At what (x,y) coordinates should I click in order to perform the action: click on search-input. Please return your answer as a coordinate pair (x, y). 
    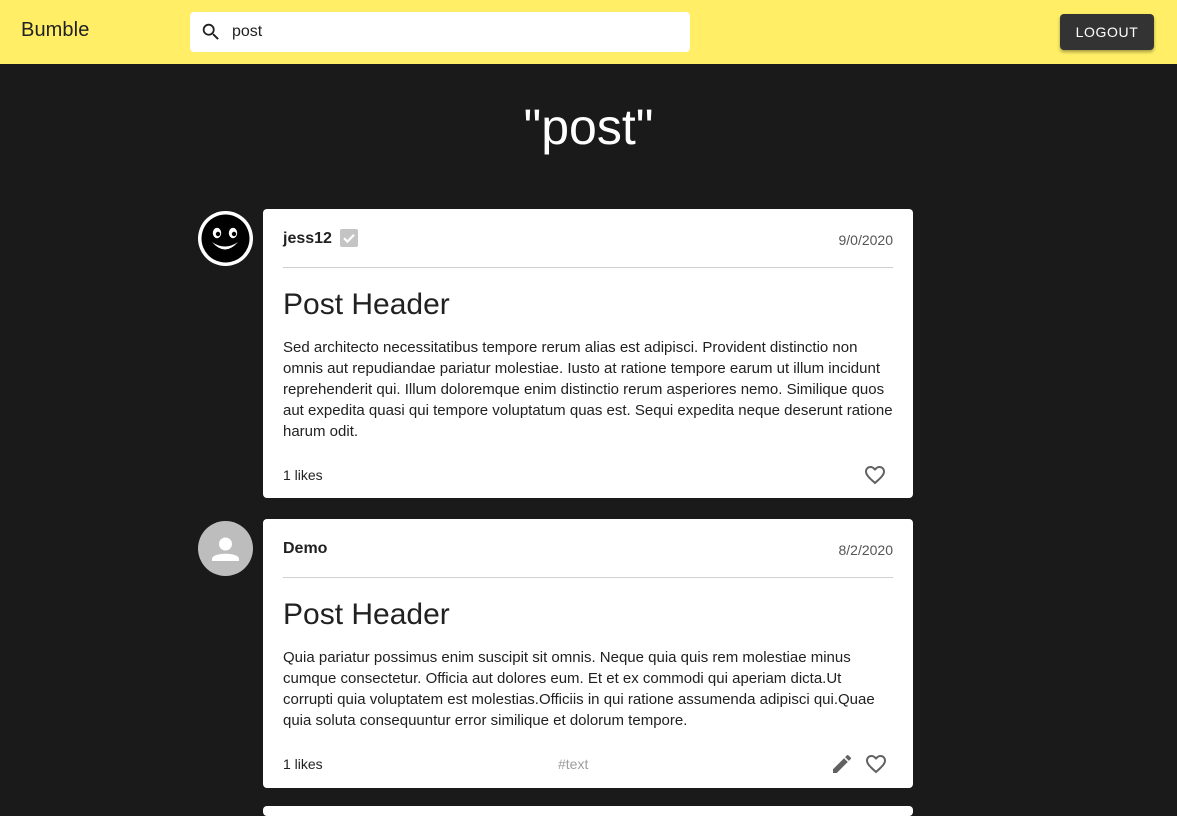
    Looking at the image, I should click on (452, 32).